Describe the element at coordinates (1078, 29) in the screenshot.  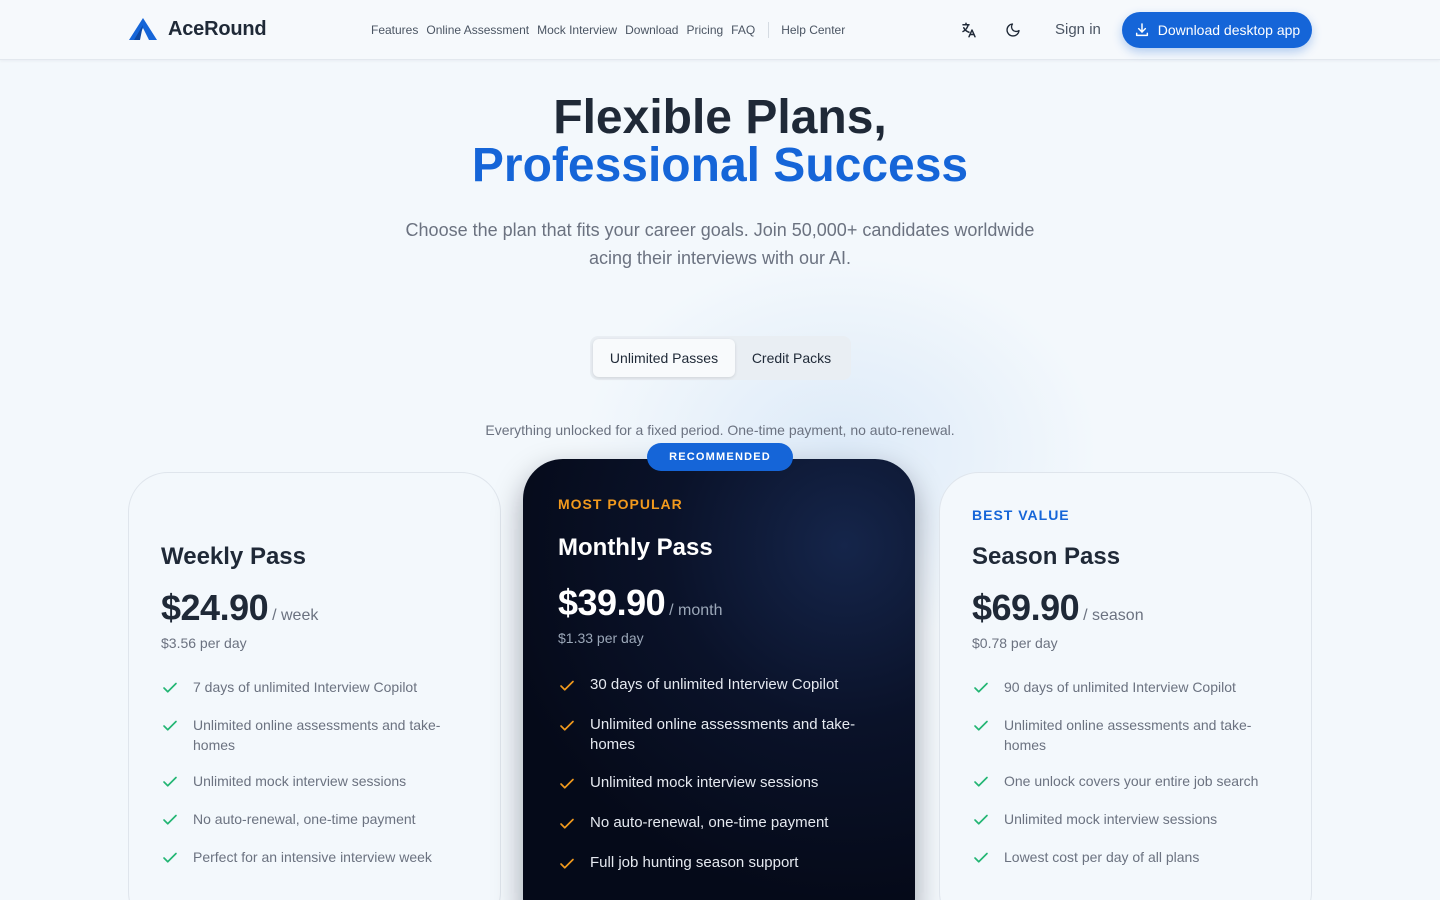
I see `sign-in-link: Sign in` at that location.